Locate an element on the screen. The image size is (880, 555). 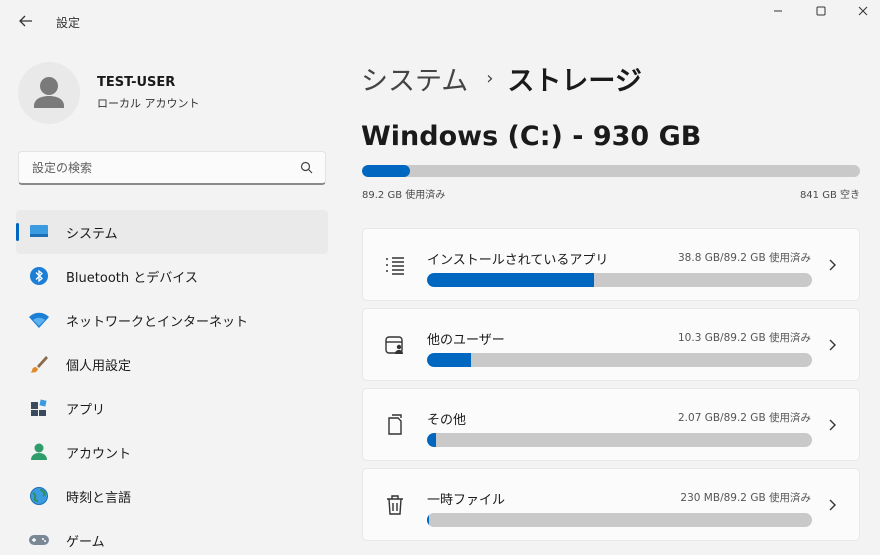
category-name: その他 is located at coordinates (447, 420).